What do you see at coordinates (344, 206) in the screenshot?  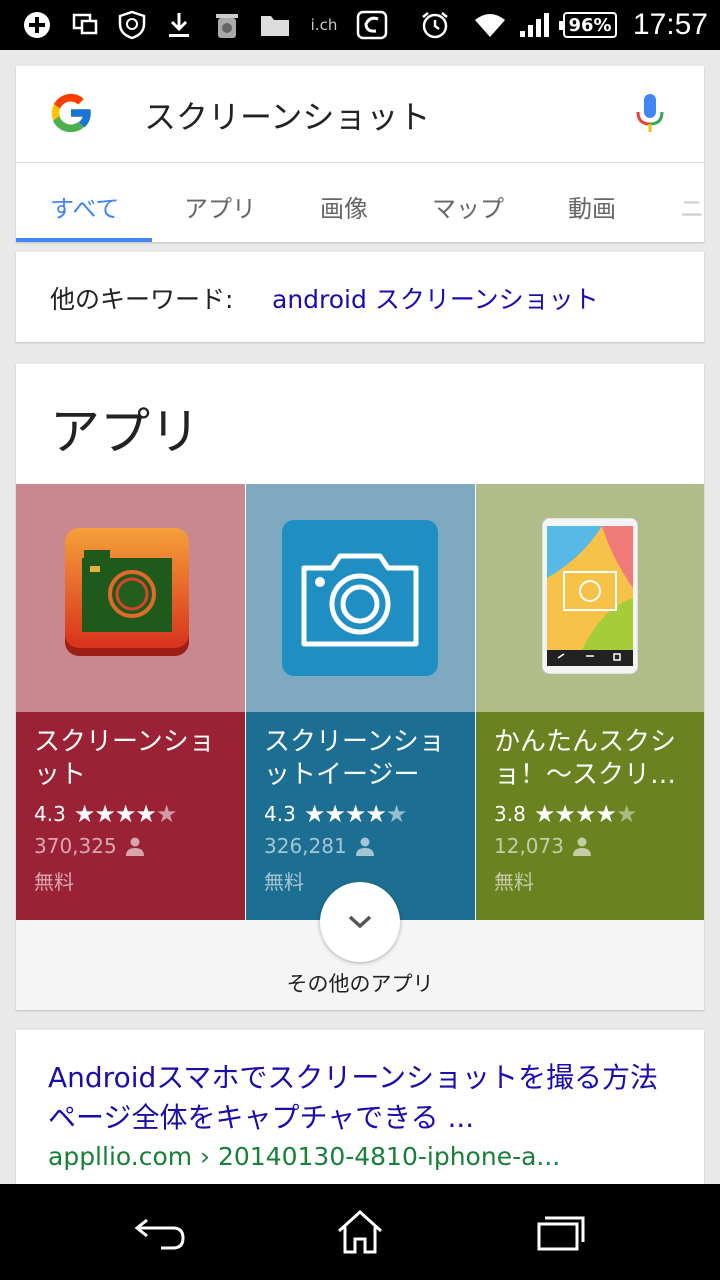 I see `tab-images: 画像` at bounding box center [344, 206].